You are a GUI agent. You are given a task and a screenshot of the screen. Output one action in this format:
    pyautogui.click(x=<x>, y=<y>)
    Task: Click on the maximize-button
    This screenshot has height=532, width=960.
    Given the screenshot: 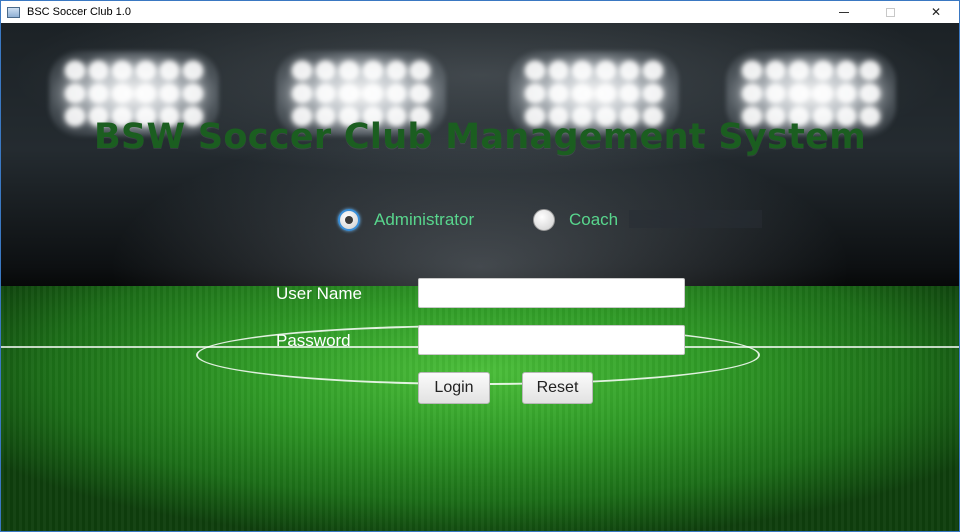 What is the action you would take?
    pyautogui.click(x=890, y=12)
    